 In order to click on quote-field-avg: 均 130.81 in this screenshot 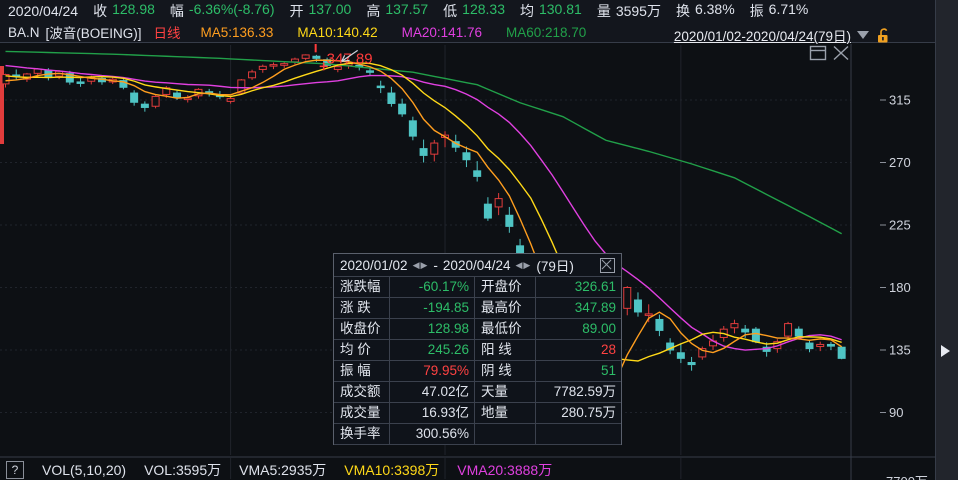, I will do `click(550, 10)`.